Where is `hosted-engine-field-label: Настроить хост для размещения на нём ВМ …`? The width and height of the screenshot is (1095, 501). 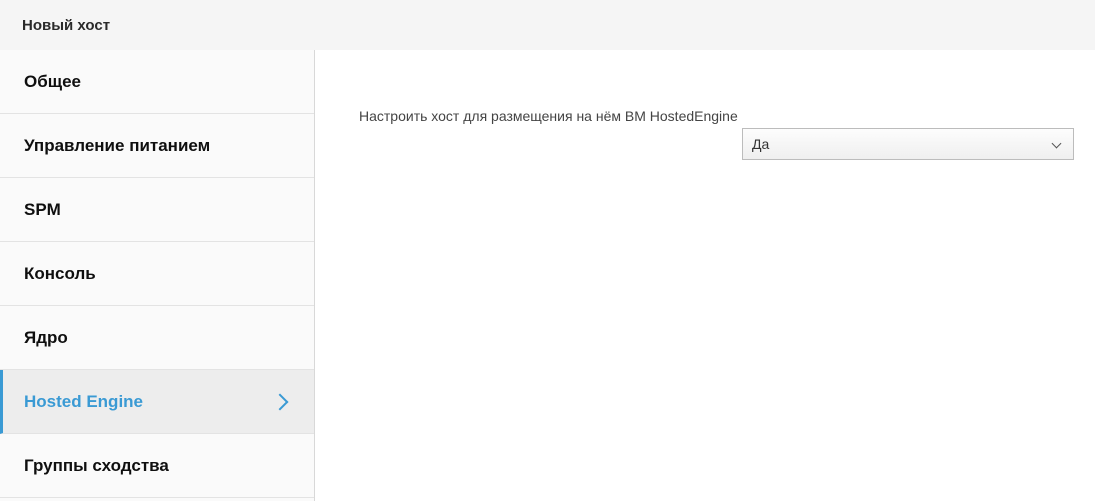 hosted-engine-field-label: Настроить хост для размещения на нём ВМ … is located at coordinates (548, 116).